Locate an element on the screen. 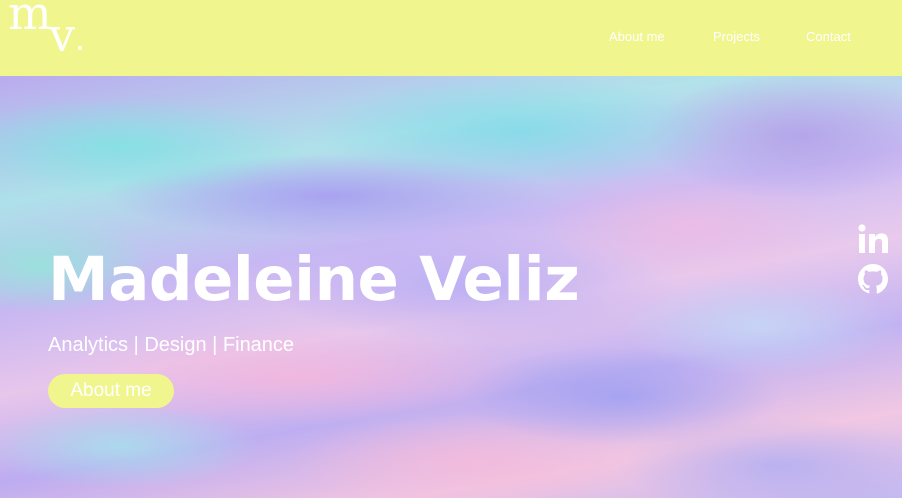 This screenshot has height=498, width=902. nav-projects: Projects is located at coordinates (736, 36).